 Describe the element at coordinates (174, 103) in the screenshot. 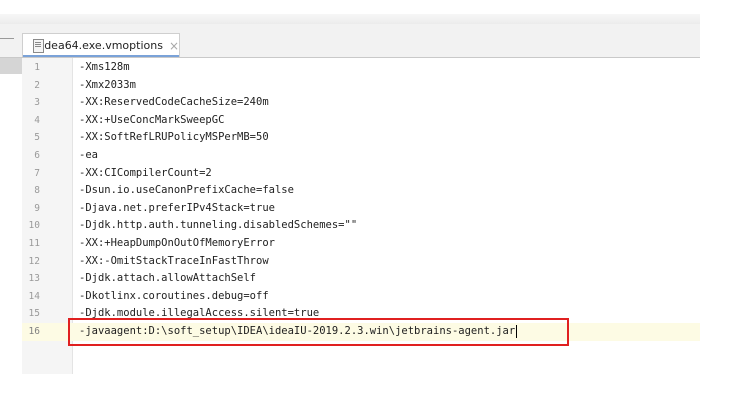

I see `code-text: -XX:ReservedCodeCacheSize=240m` at that location.